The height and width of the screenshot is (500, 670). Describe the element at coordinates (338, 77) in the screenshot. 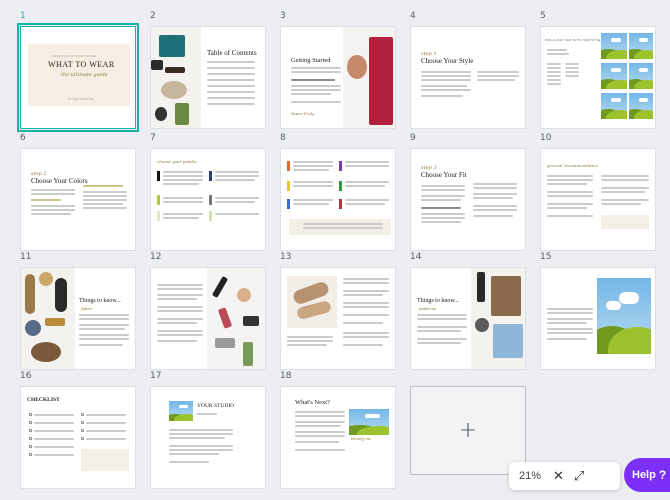

I see `page-preview: Getting Started Yours Truly` at that location.